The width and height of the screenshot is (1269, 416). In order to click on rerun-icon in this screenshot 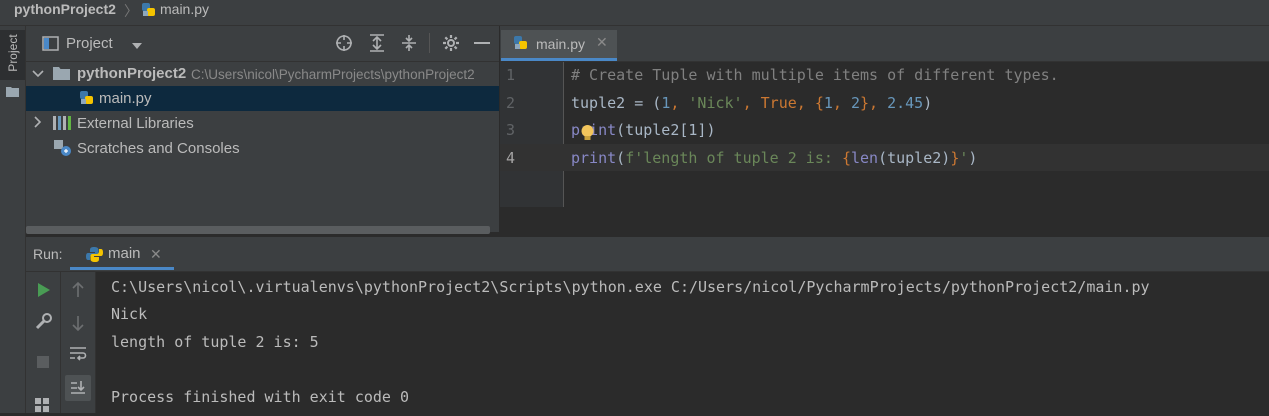, I will do `click(44, 291)`.